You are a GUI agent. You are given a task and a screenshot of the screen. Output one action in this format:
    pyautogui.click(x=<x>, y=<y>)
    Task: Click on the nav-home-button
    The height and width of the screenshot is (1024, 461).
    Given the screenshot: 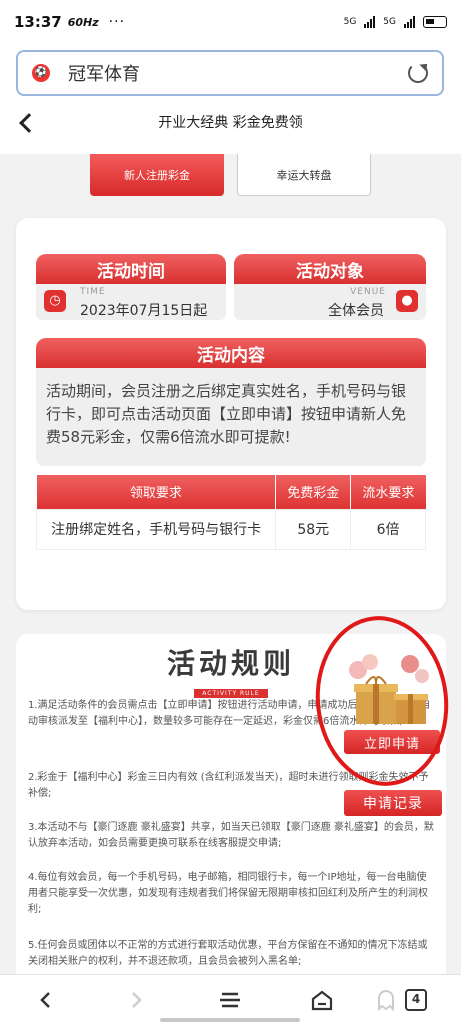 What is the action you would take?
    pyautogui.click(x=322, y=1000)
    